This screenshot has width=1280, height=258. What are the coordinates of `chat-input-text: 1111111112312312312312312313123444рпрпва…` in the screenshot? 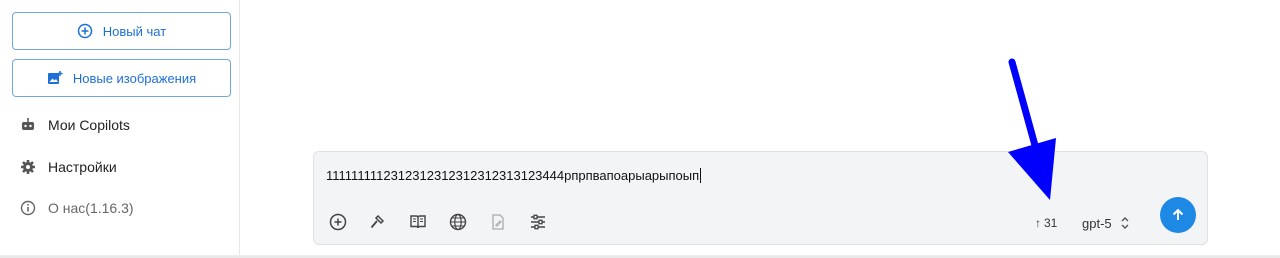 It's located at (513, 175).